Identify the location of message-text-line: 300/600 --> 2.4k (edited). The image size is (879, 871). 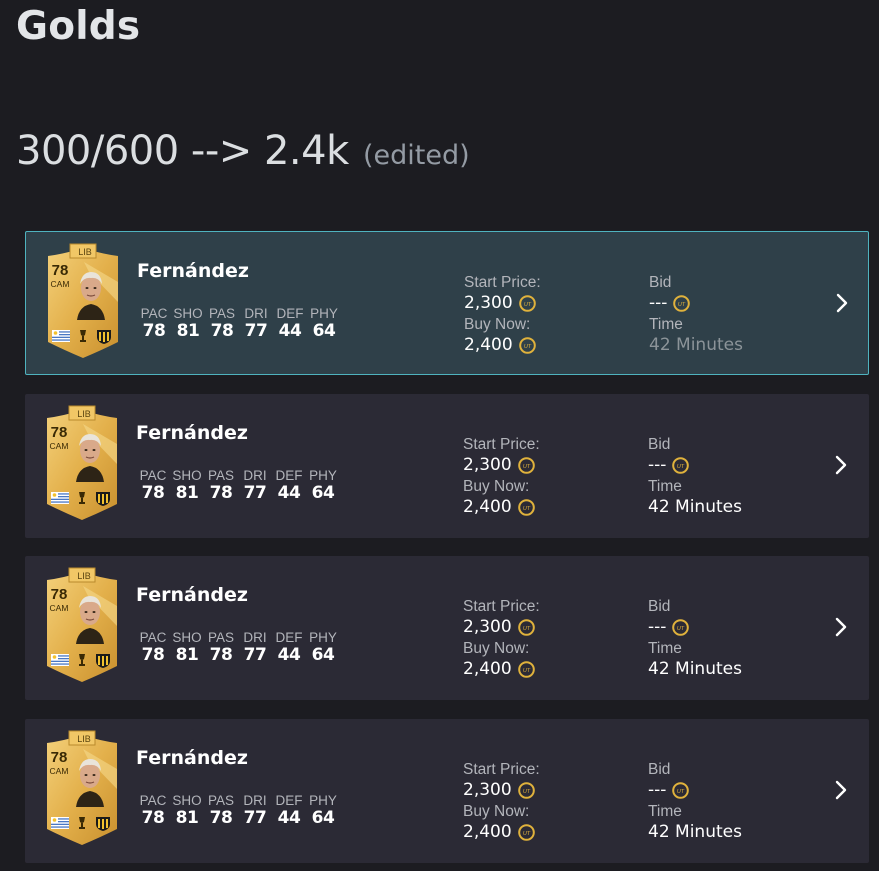
(243, 151).